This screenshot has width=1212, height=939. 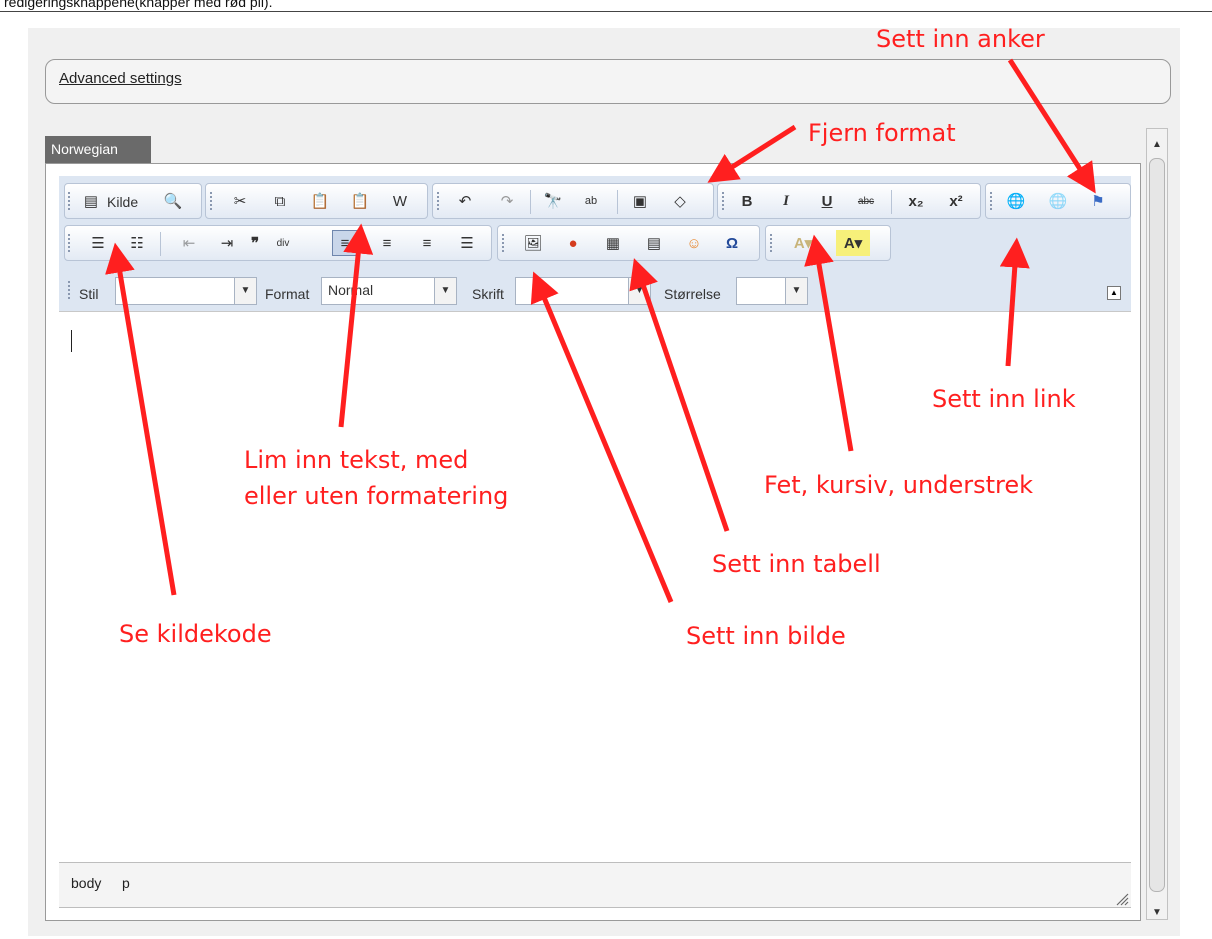 I want to click on arrow-paste, so click(x=356, y=325).